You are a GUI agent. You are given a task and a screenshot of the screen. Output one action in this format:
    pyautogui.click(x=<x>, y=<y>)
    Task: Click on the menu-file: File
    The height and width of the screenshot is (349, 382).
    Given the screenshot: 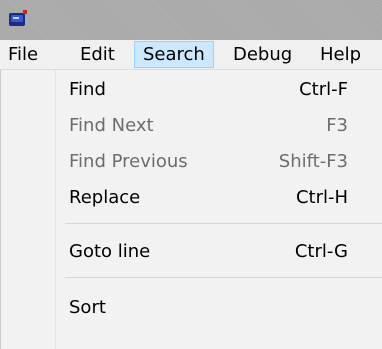 What is the action you would take?
    pyautogui.click(x=23, y=54)
    